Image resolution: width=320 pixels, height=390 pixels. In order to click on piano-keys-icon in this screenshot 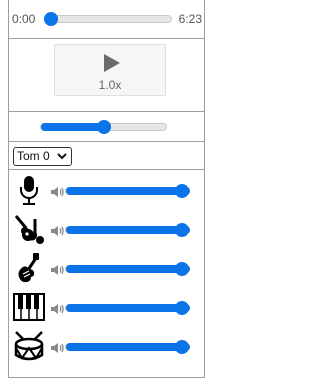, I will do `click(29, 307)`.